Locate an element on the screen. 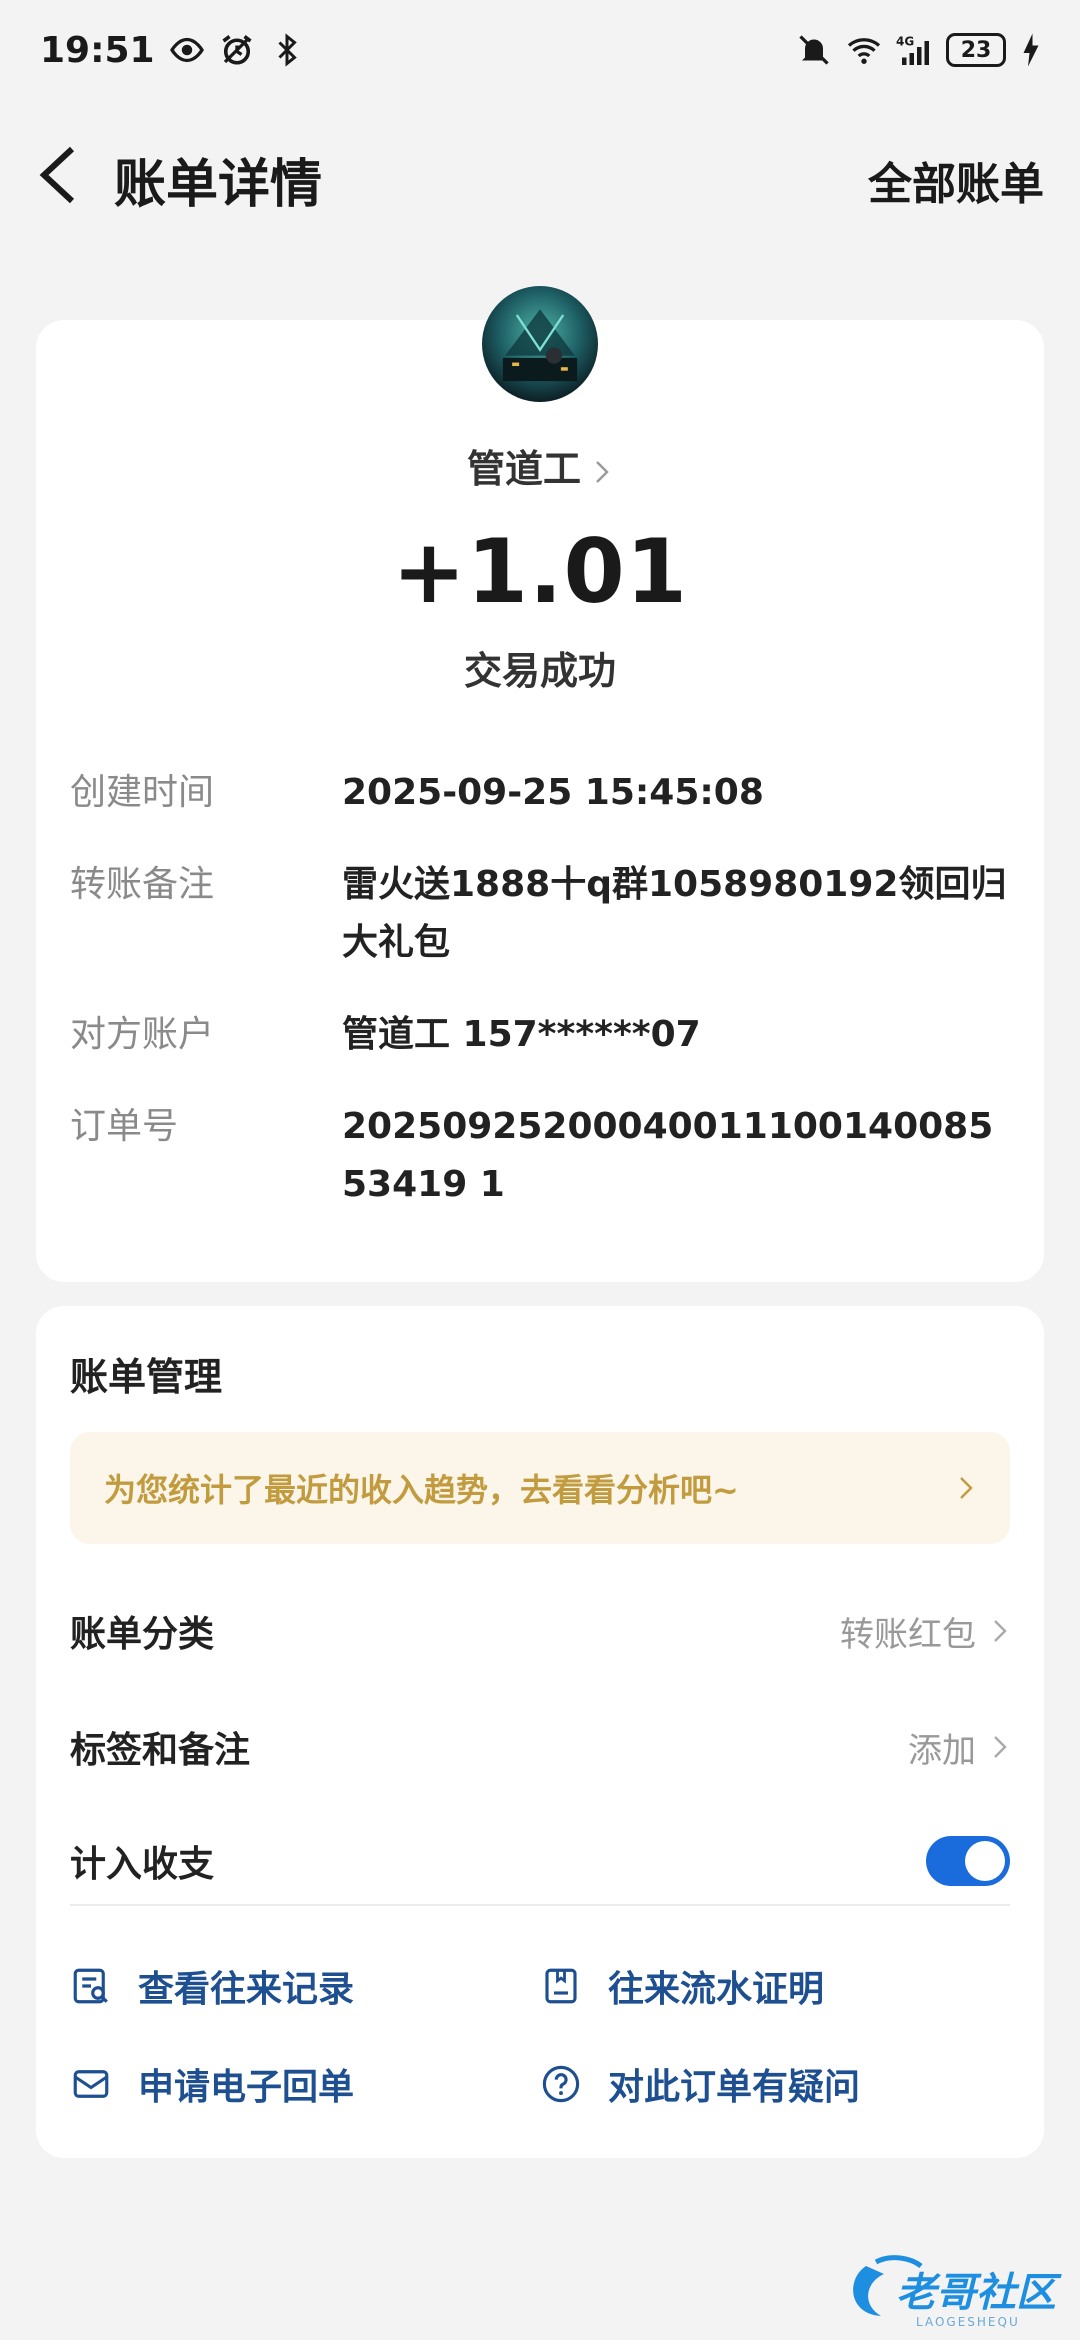 This screenshot has height=2340, width=1080. envelope-icon is located at coordinates (91, 2084).